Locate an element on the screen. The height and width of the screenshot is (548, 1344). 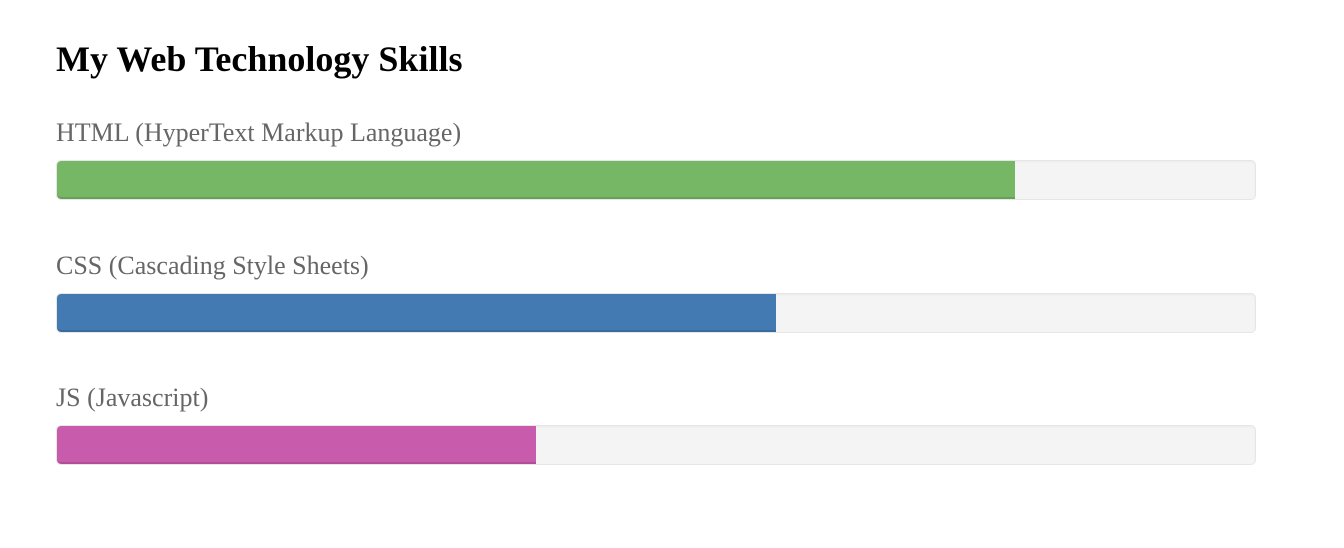
skill-js: JS (Javascript) is located at coordinates (656, 424).